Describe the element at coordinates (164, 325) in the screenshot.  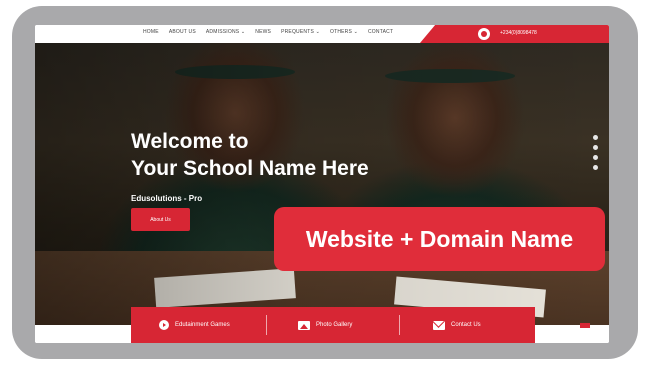
I see `play-icon` at that location.